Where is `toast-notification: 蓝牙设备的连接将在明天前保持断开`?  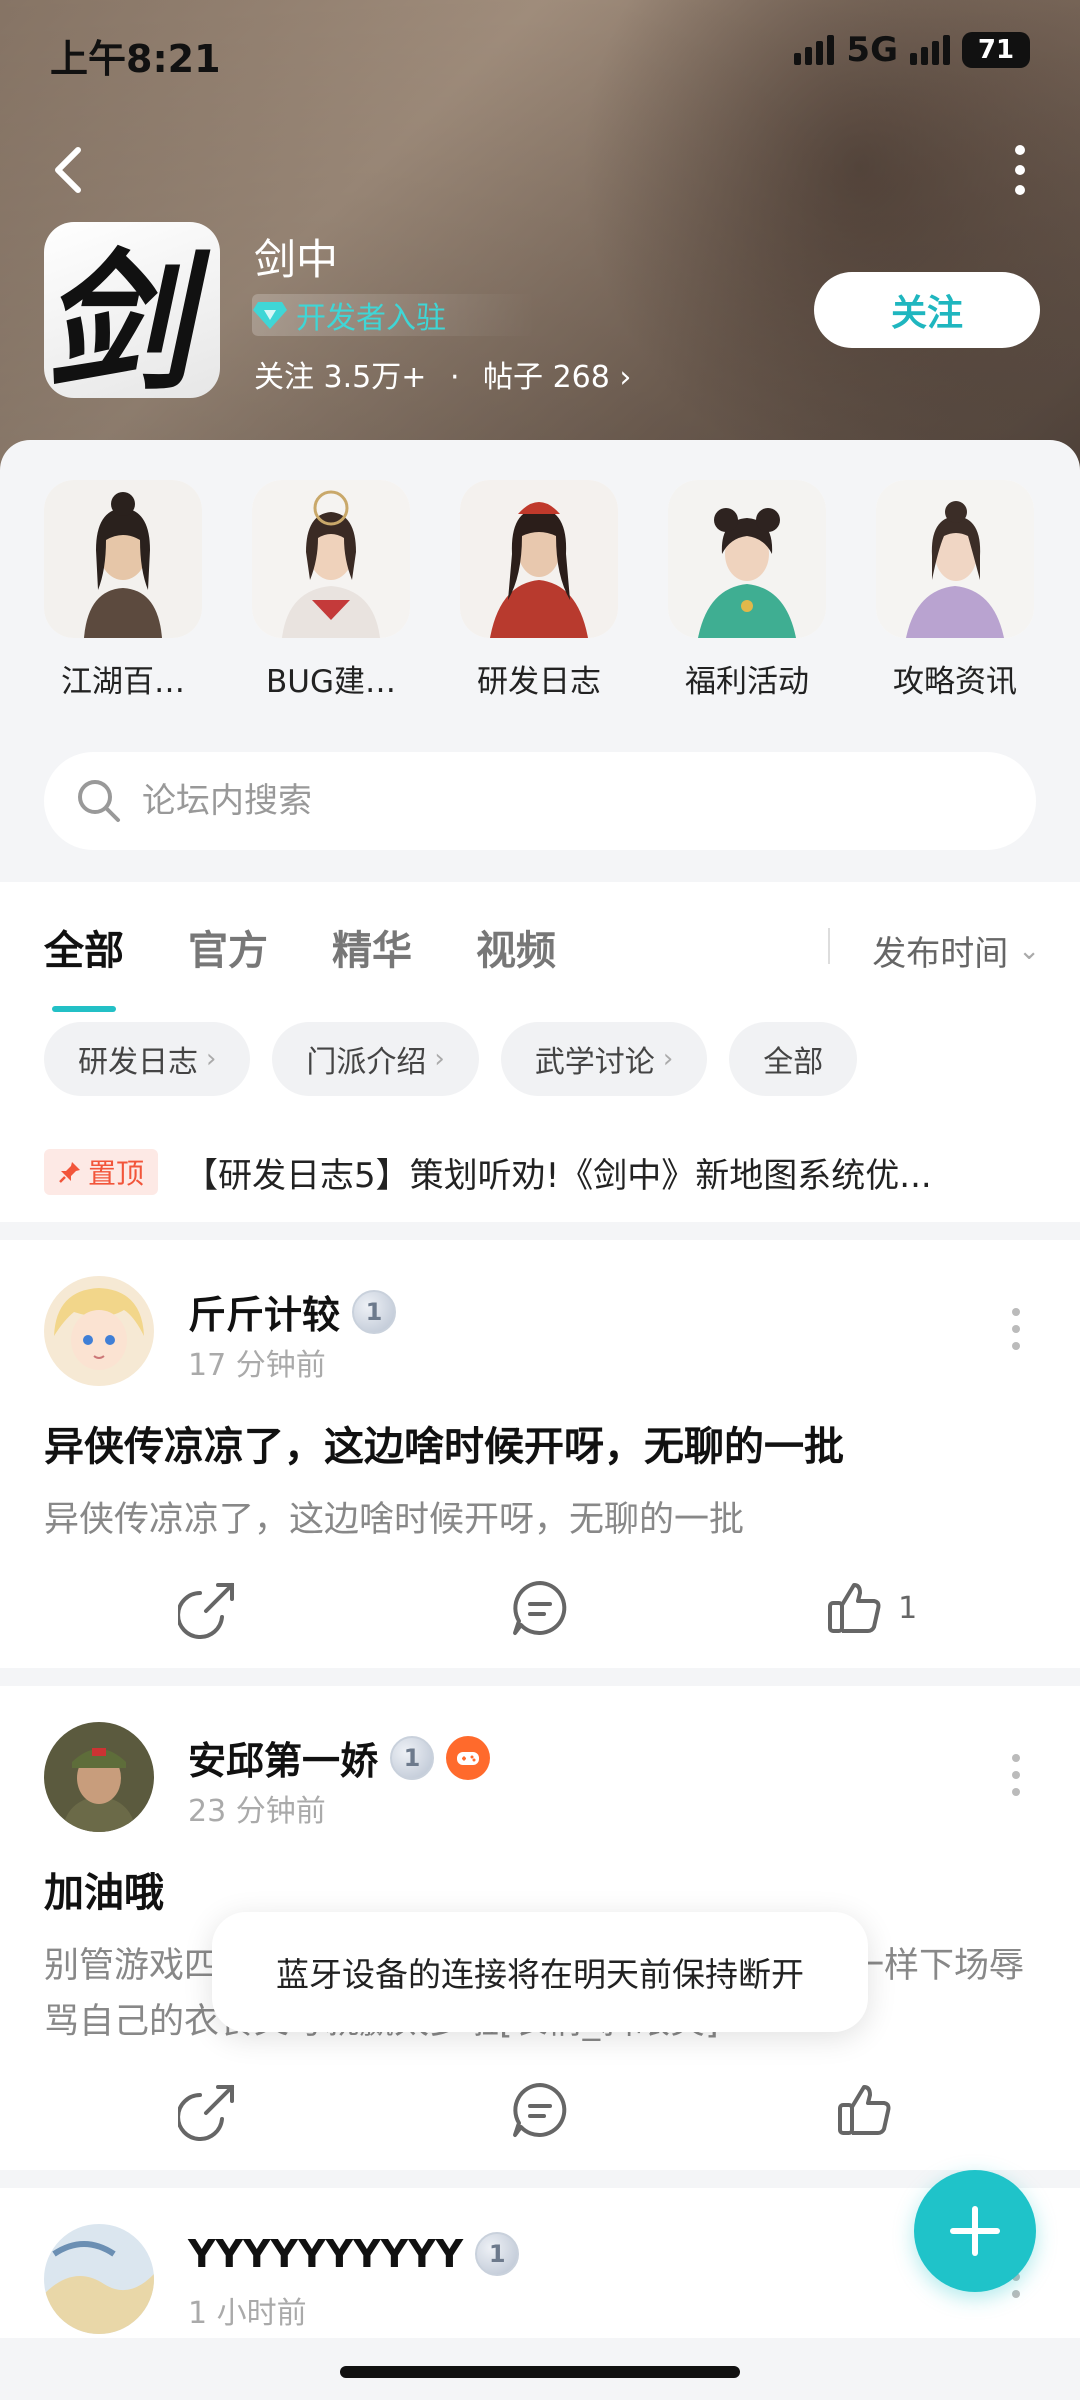
toast-notification: 蓝牙设备的连接将在明天前保持断开 is located at coordinates (540, 1972).